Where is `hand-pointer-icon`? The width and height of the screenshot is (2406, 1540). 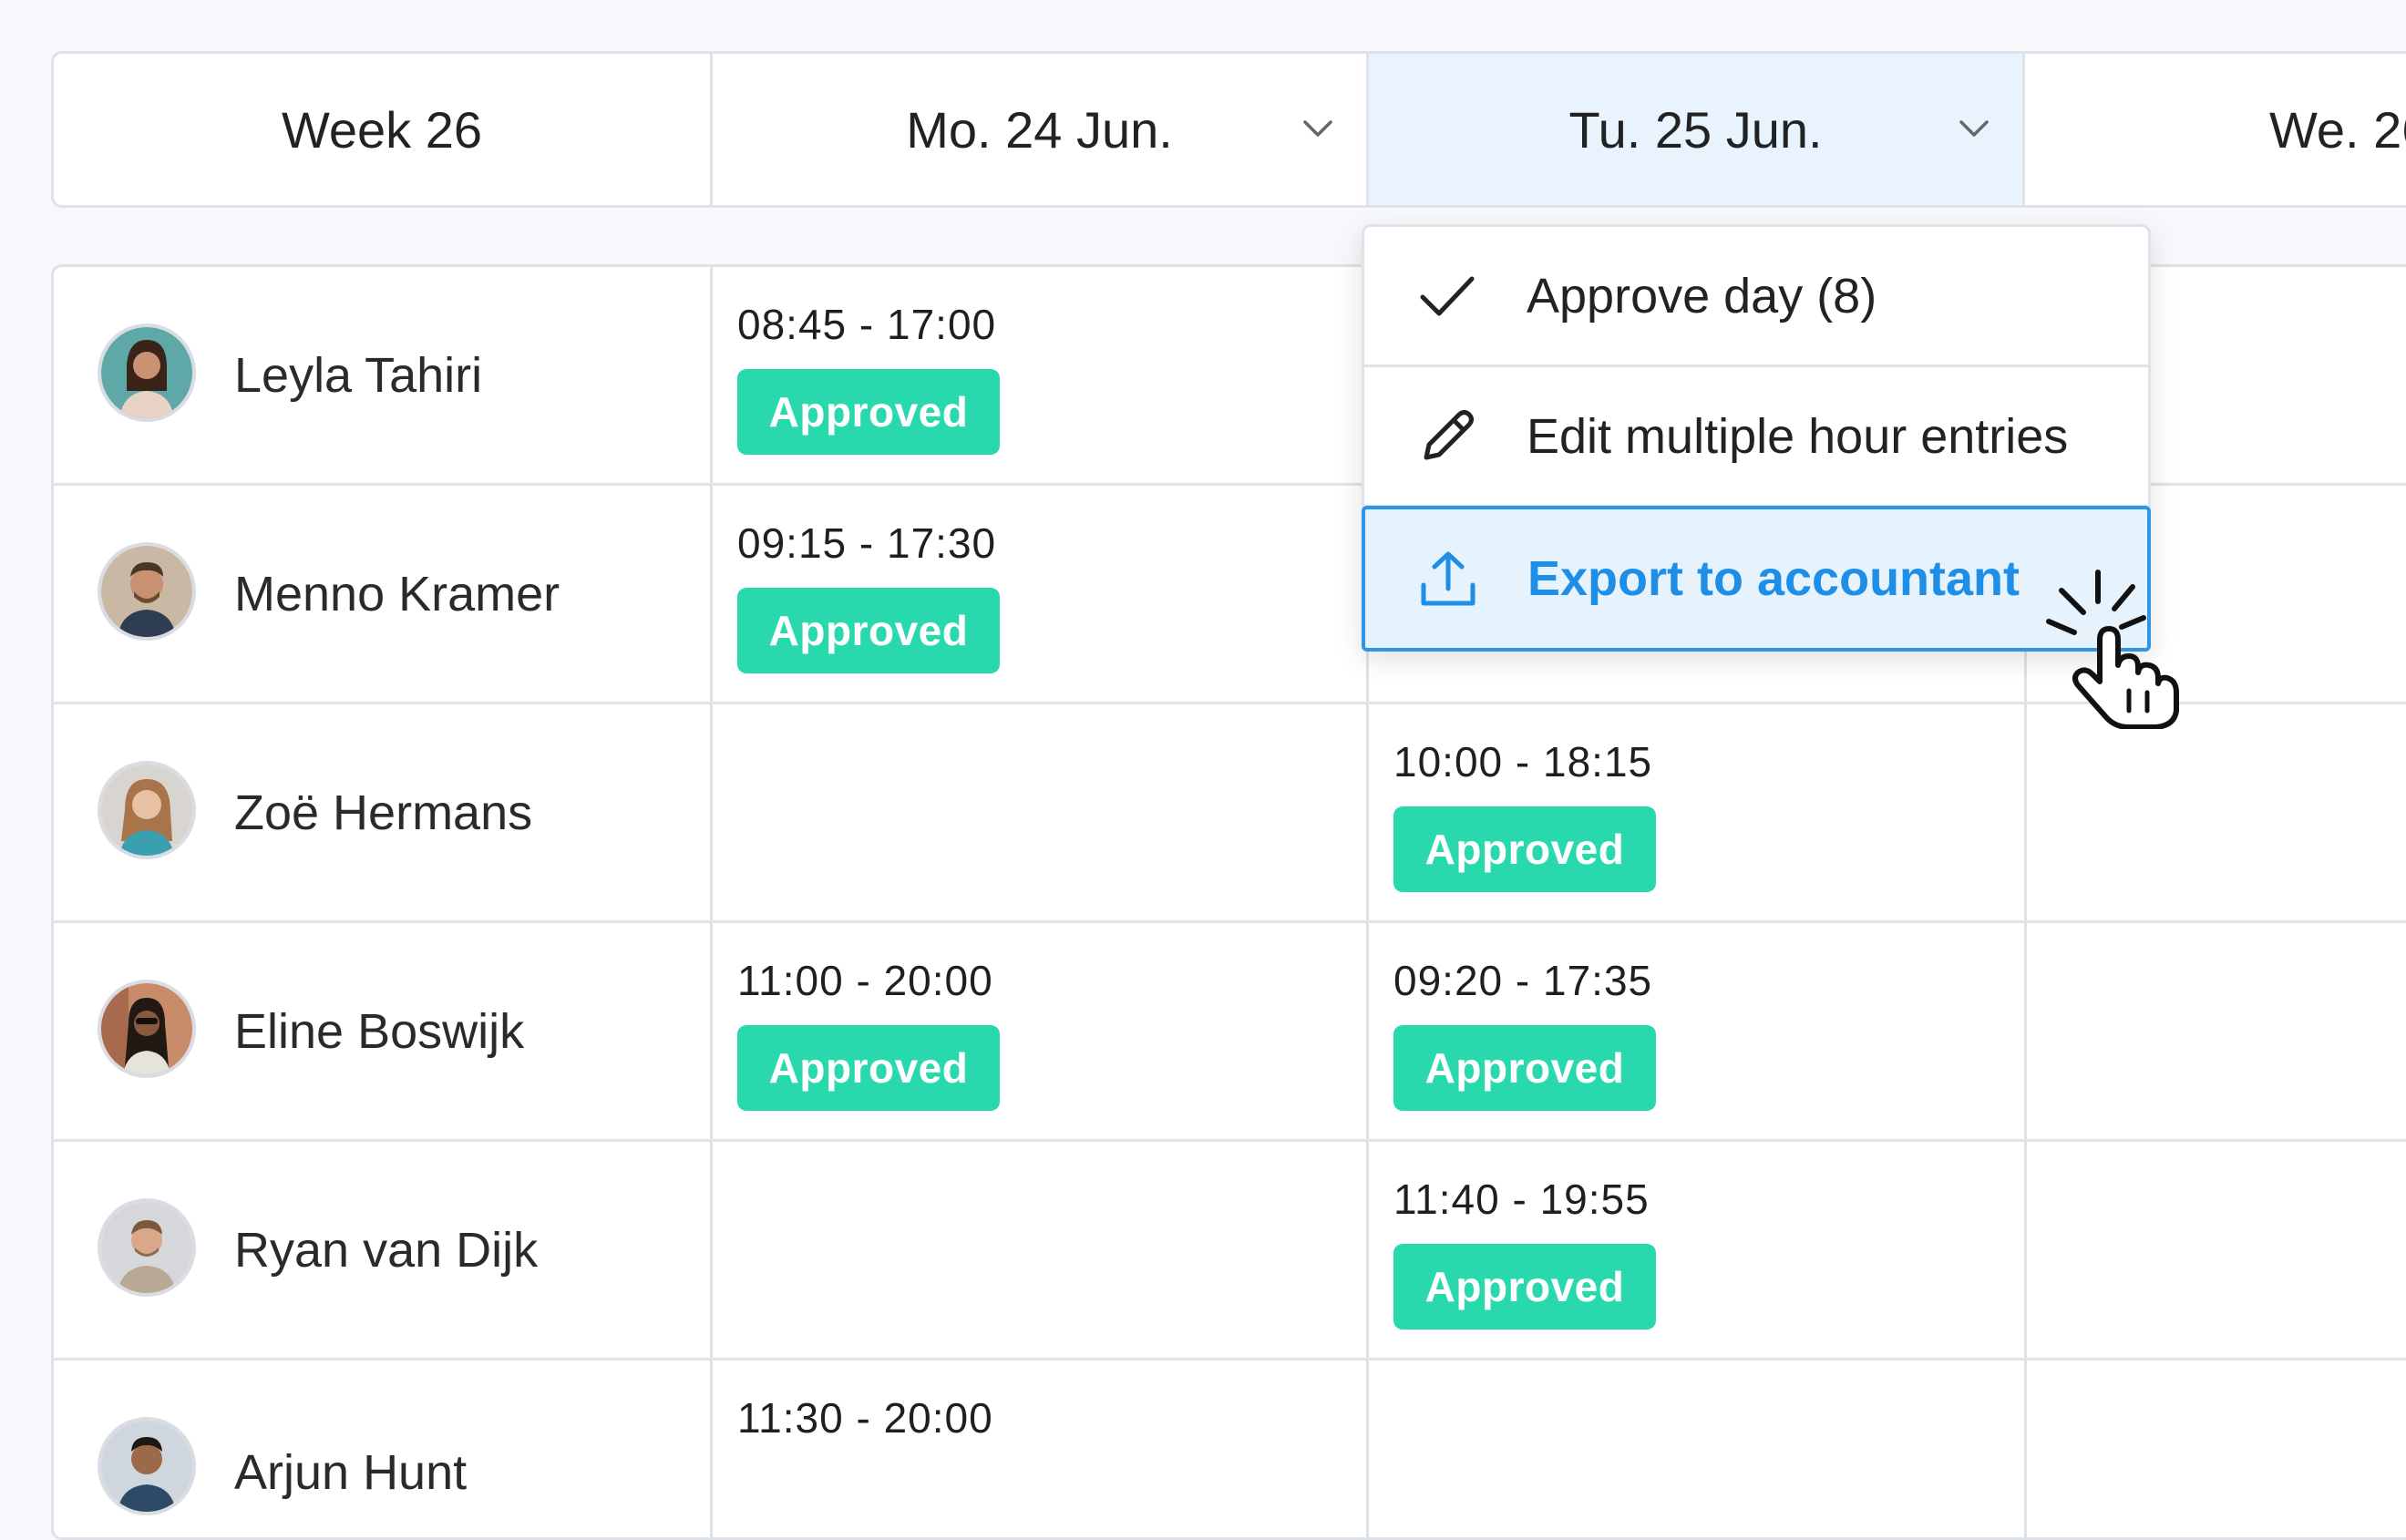
hand-pointer-icon is located at coordinates (2113, 649).